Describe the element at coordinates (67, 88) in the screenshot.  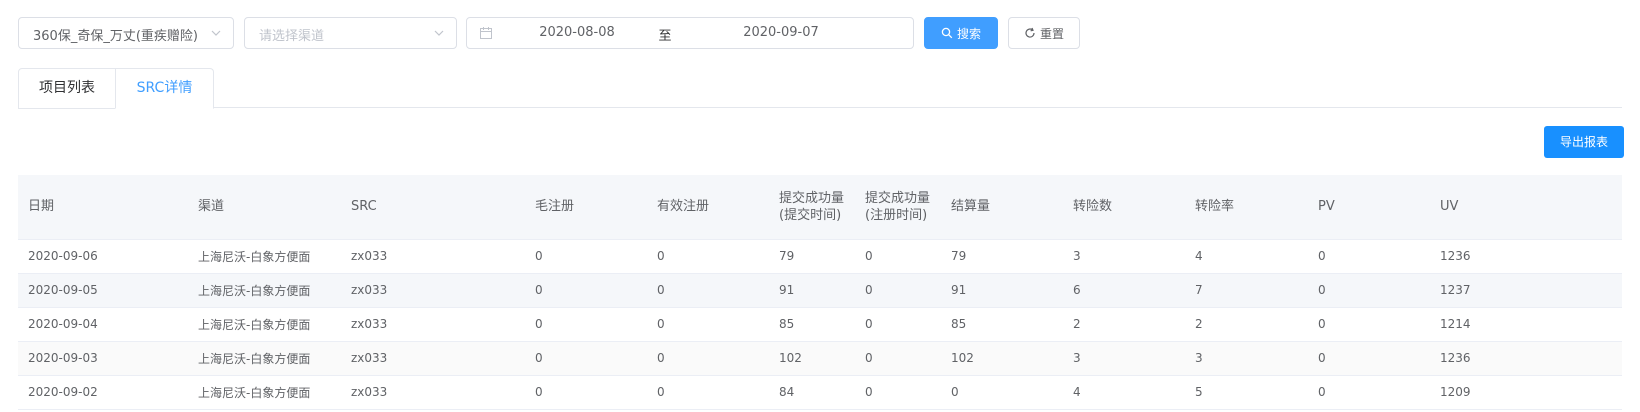
I see `tab-project-list: 项目列表` at that location.